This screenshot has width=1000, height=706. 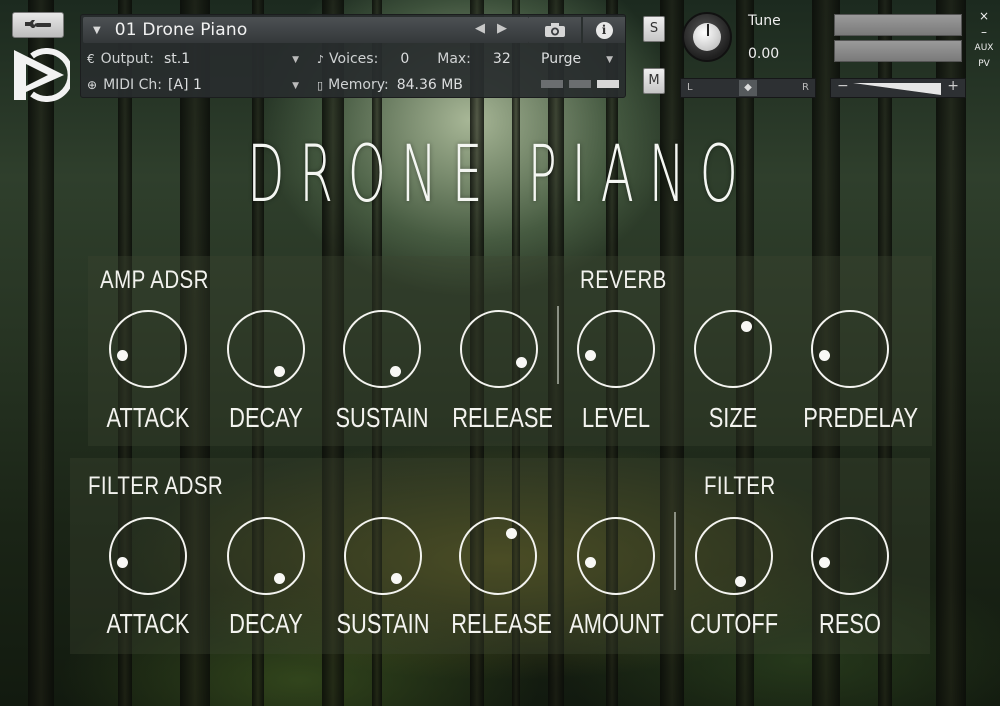 I want to click on filter-attack-knob, so click(x=148, y=556).